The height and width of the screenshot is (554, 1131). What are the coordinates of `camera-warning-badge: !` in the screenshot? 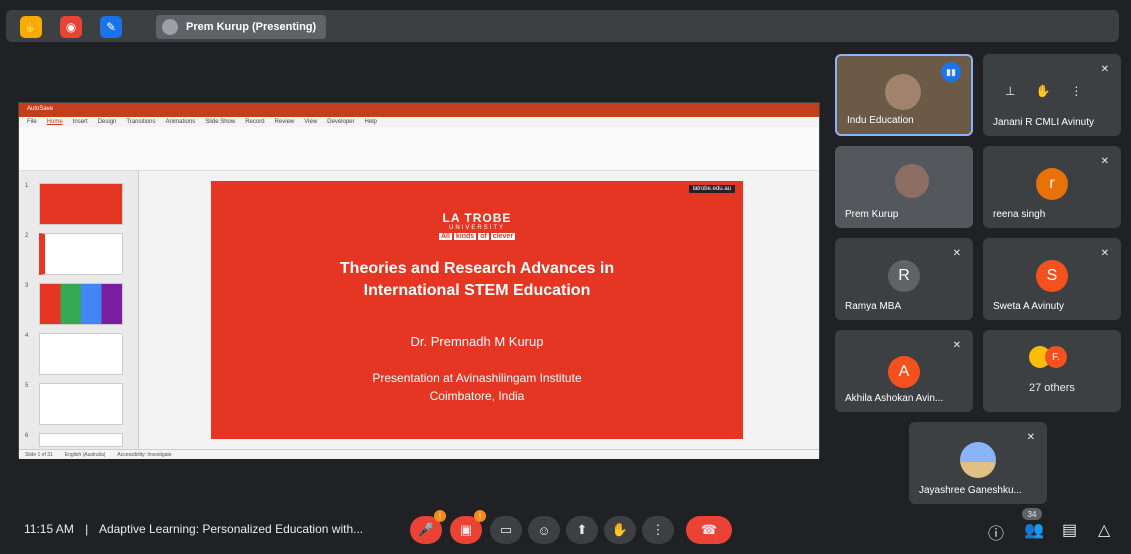 It's located at (480, 516).